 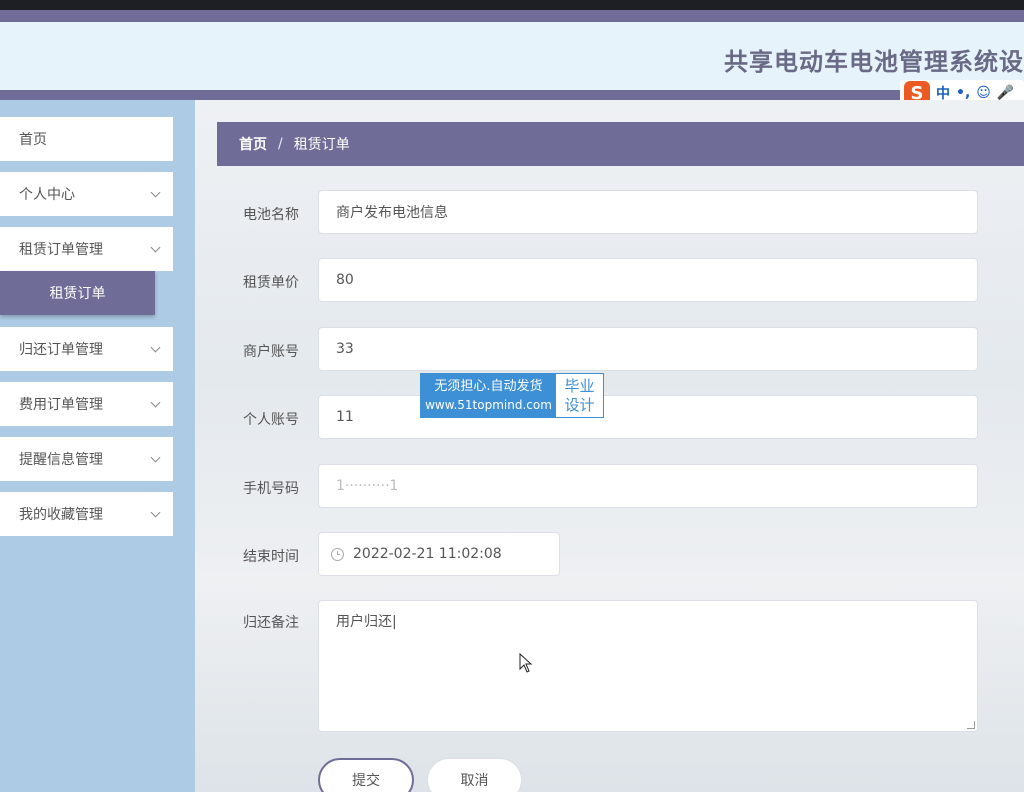 What do you see at coordinates (77, 293) in the screenshot?
I see `sidebar-subitem-rental-order: 租赁订单` at bounding box center [77, 293].